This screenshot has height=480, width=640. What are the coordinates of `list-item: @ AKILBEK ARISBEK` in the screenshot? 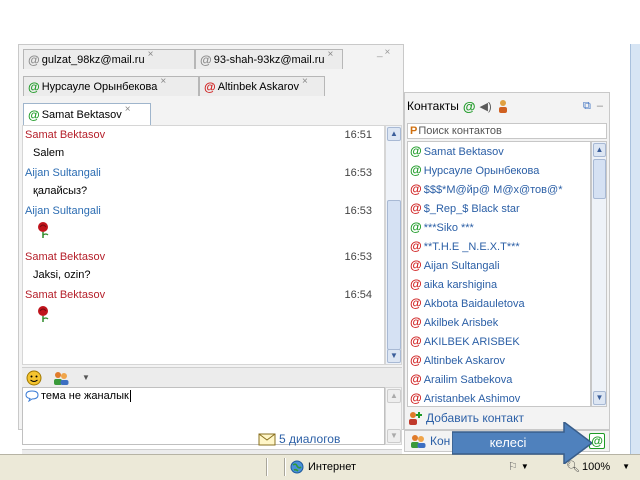 It's located at (499, 341).